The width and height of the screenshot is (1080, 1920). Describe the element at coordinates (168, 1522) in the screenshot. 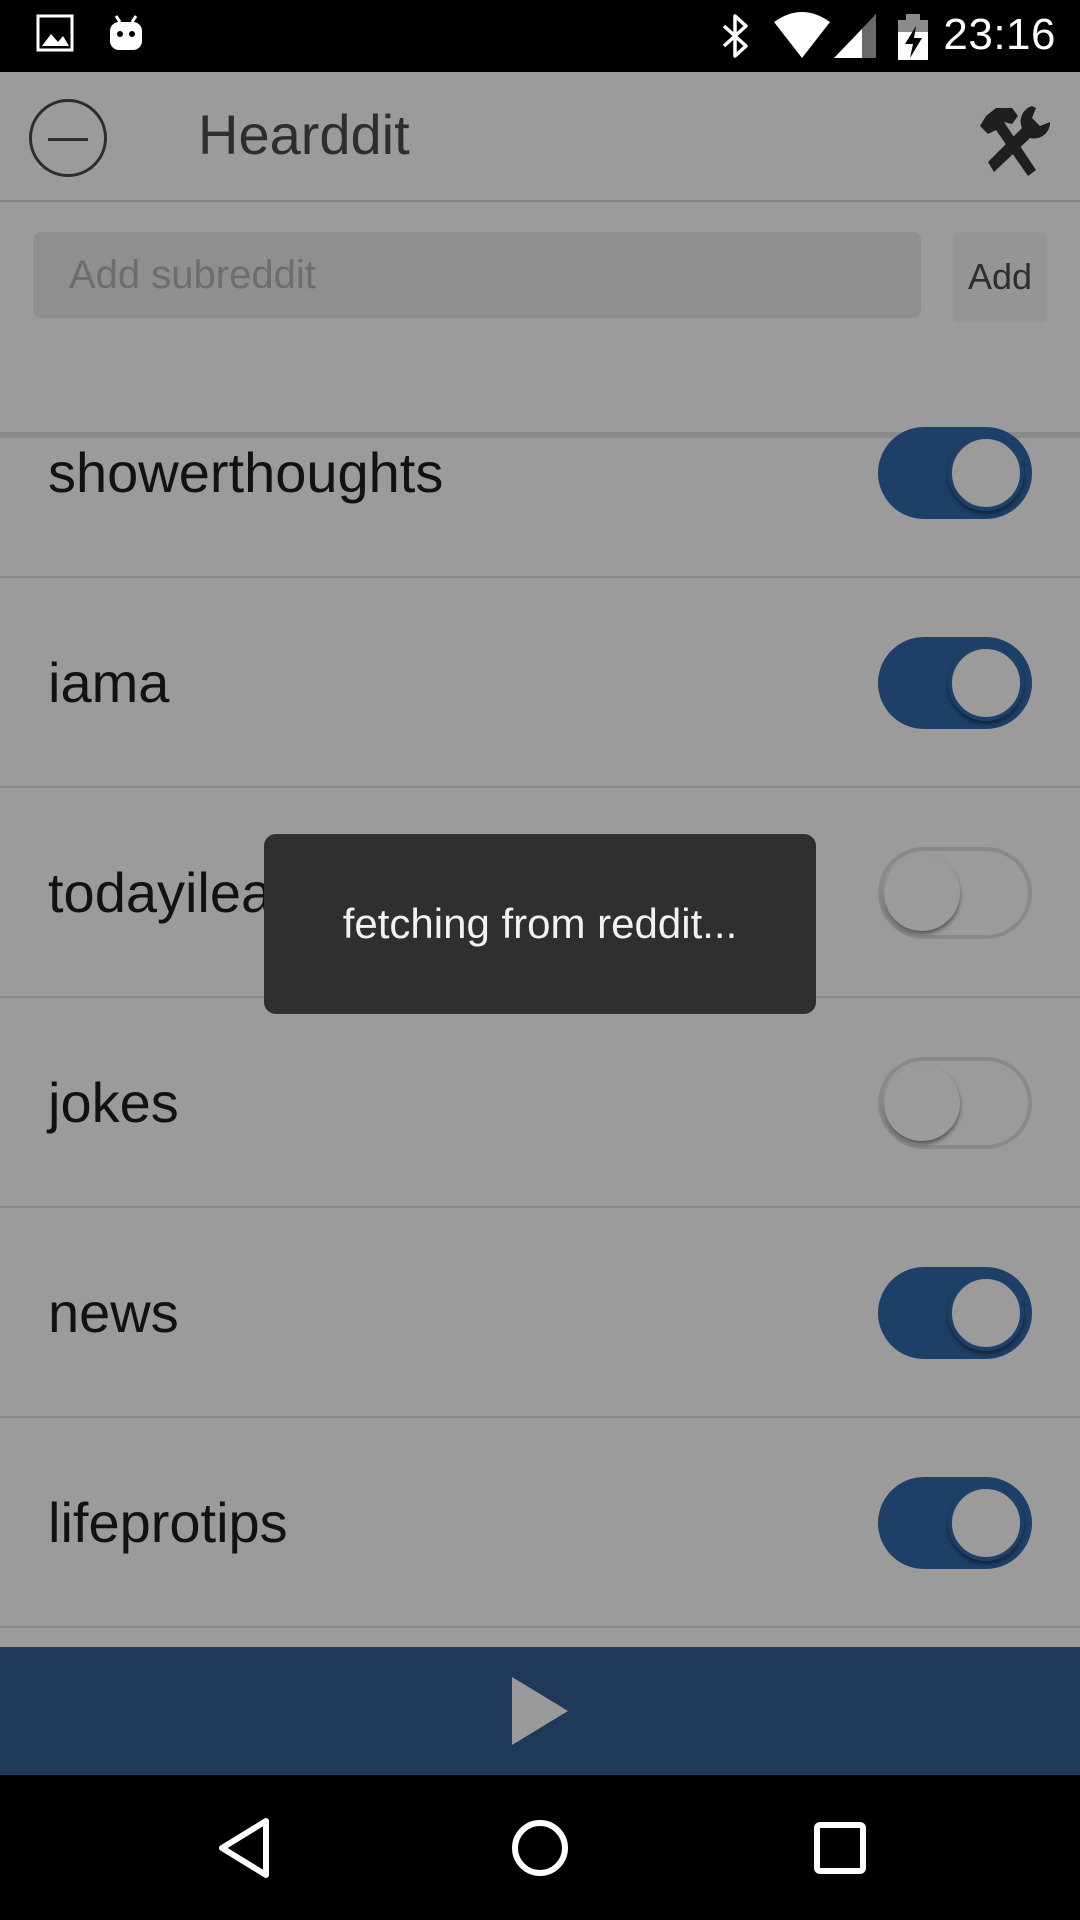

I see `subreddit-name: lifeprotips` at that location.